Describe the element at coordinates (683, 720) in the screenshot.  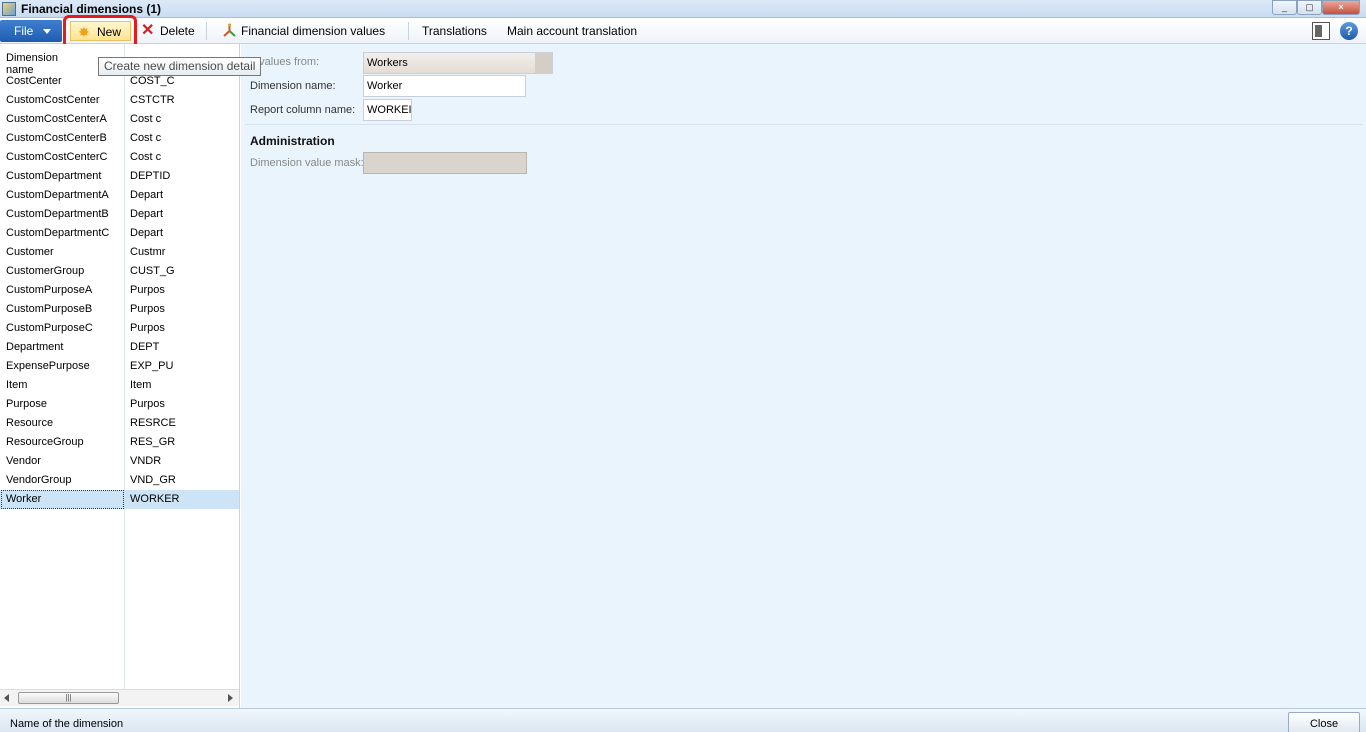
I see `status-bar: Name of the dimension Close` at that location.